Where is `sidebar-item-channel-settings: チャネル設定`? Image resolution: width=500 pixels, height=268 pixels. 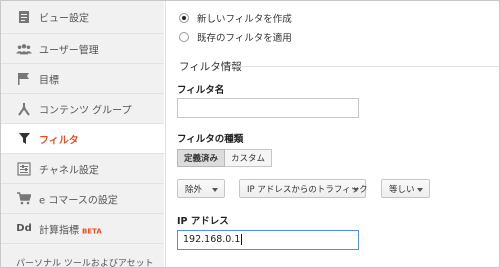
sidebar-item-channel-settings: チャネル設定 is located at coordinates (82, 169).